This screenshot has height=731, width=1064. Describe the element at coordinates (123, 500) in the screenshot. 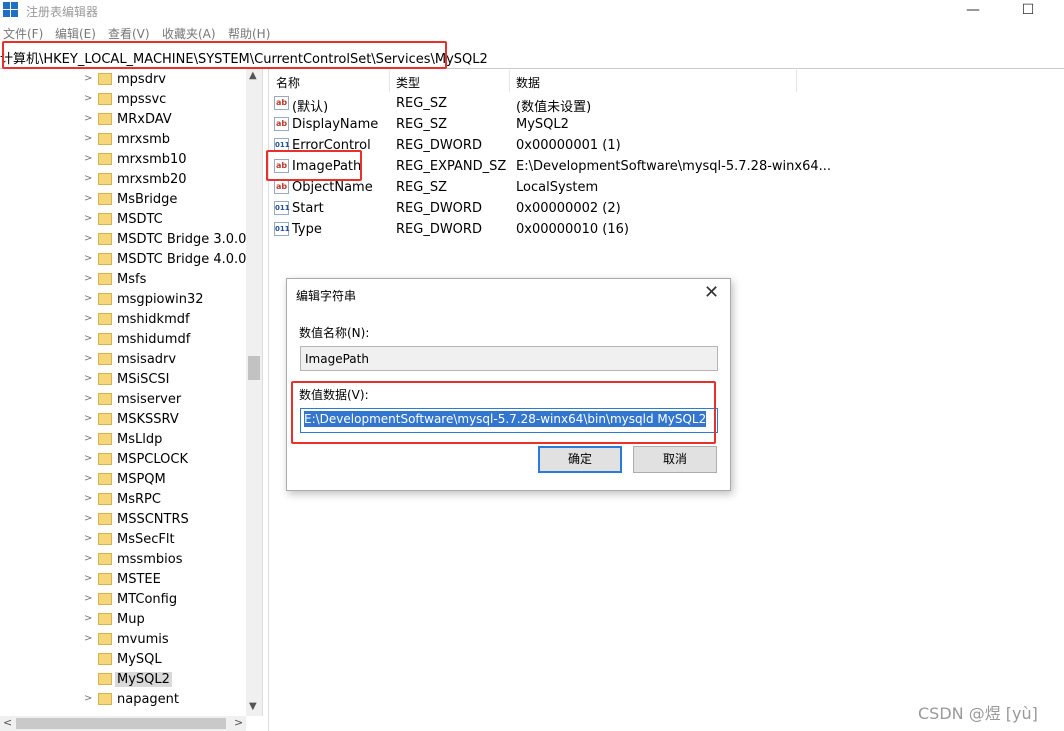

I see `tree-item: > MsRPC` at that location.